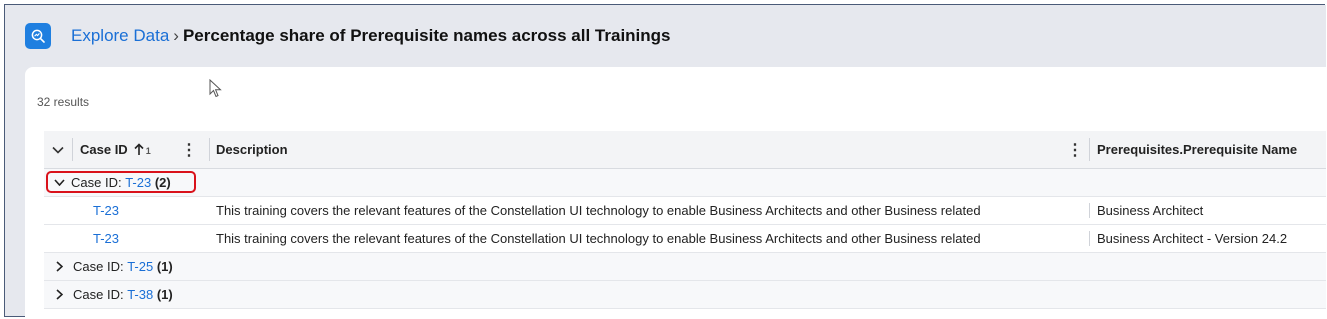 Image resolution: width=1327 pixels, height=319 pixels. I want to click on group-row-t-38: Case ID: T-38 (1), so click(685, 295).